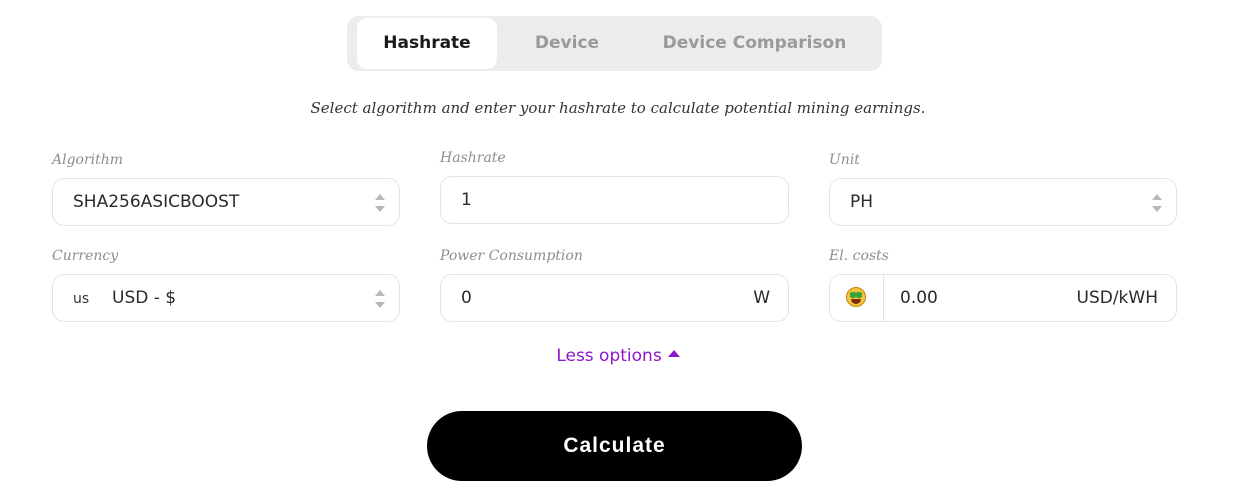 The height and width of the screenshot is (494, 1236). What do you see at coordinates (473, 158) in the screenshot?
I see `hashrate-label: Hashrate` at bounding box center [473, 158].